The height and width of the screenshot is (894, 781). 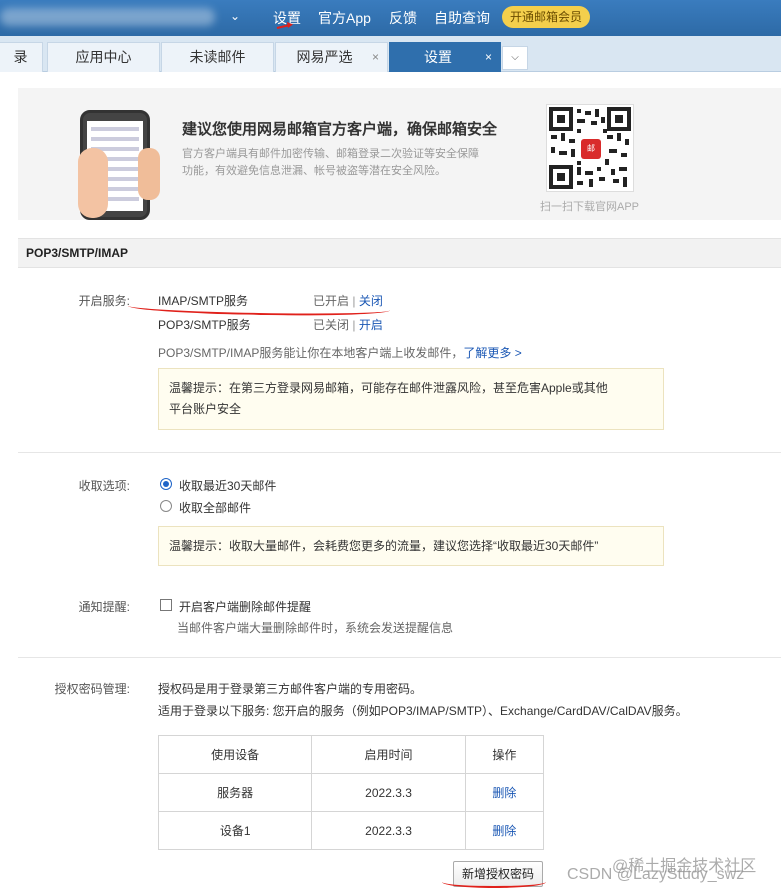 What do you see at coordinates (515, 58) in the screenshot?
I see `chevron-down-icon: ⌵` at bounding box center [515, 58].